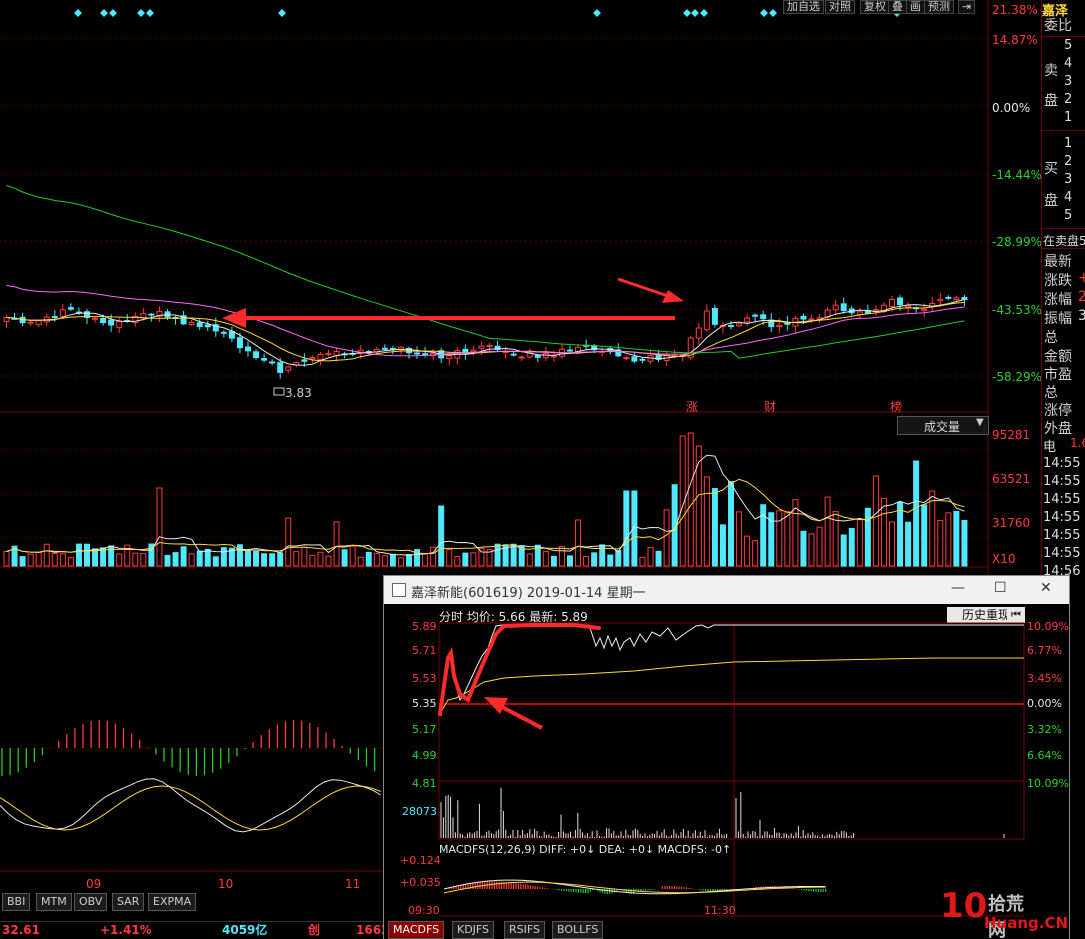 The width and height of the screenshot is (1085, 939). What do you see at coordinates (967, 7) in the screenshot?
I see `toolbar-expand-icon: ⇥` at bounding box center [967, 7].